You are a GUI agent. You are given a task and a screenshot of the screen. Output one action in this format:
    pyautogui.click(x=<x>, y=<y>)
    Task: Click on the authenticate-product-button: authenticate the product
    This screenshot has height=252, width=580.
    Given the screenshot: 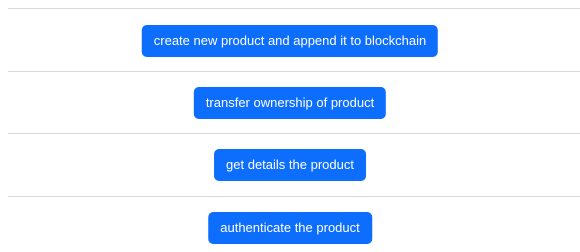 What is the action you would take?
    pyautogui.click(x=290, y=228)
    